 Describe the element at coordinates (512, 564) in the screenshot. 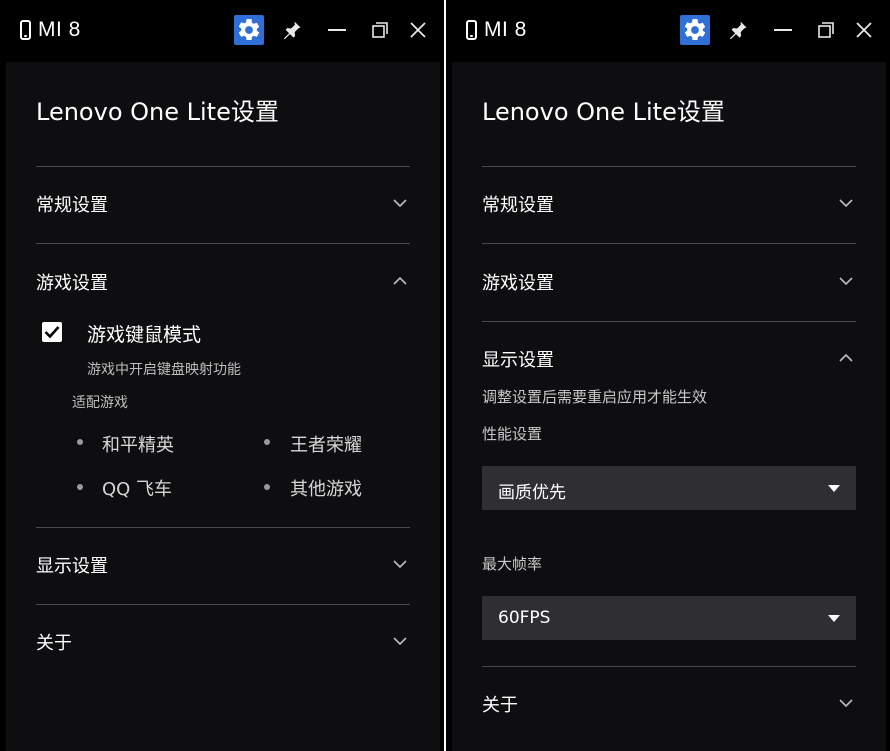

I see `fps-label: 最大帧率` at that location.